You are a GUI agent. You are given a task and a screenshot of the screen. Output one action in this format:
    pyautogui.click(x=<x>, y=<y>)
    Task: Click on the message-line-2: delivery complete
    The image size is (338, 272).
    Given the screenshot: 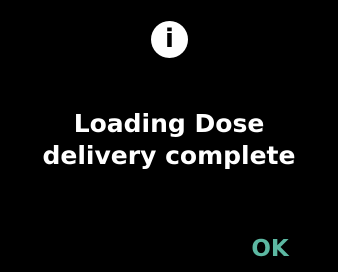 What is the action you would take?
    pyautogui.click(x=169, y=155)
    